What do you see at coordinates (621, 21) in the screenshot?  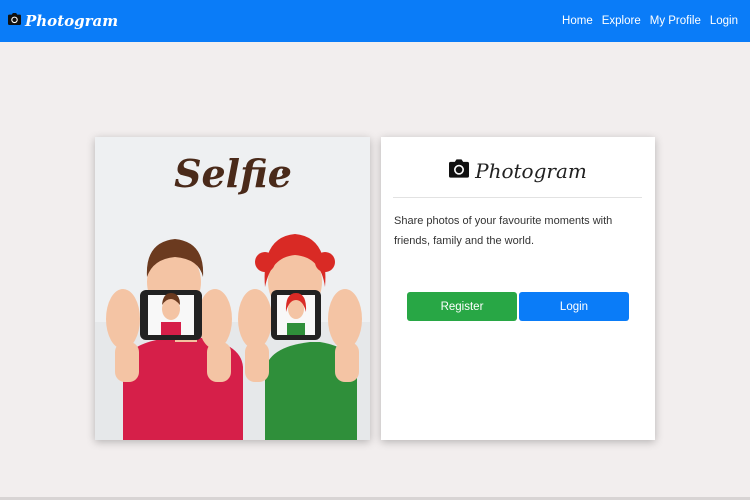 I see `nav-explore-link: Explore` at bounding box center [621, 21].